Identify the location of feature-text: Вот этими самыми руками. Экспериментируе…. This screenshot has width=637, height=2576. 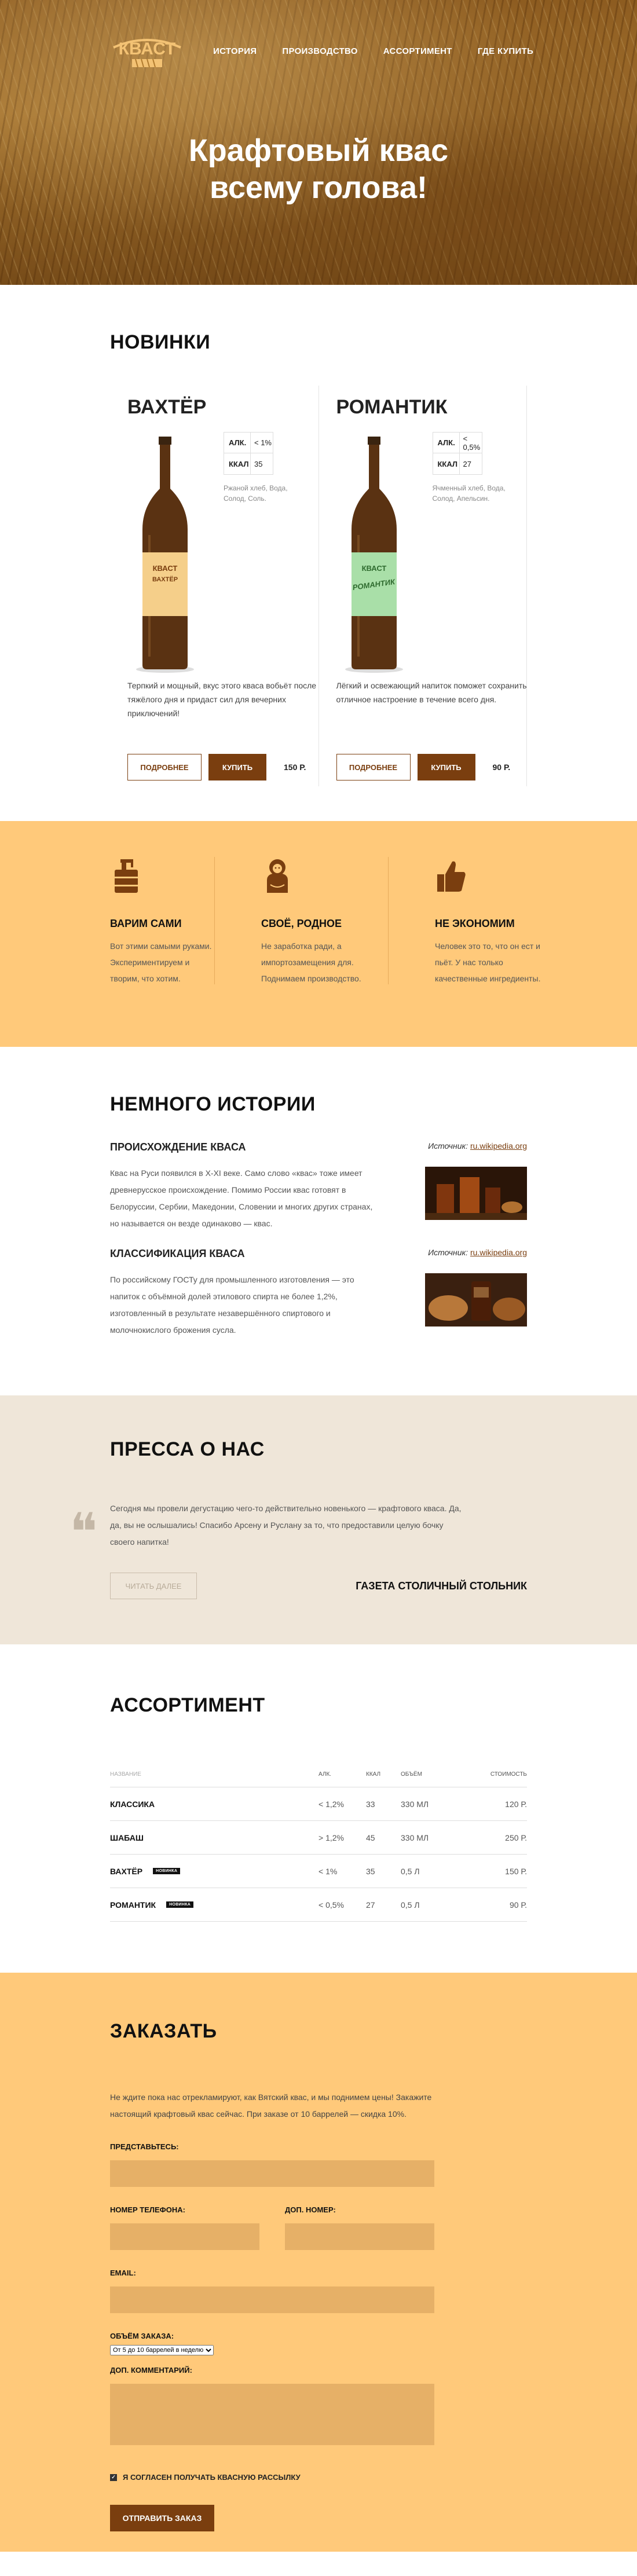
(161, 962).